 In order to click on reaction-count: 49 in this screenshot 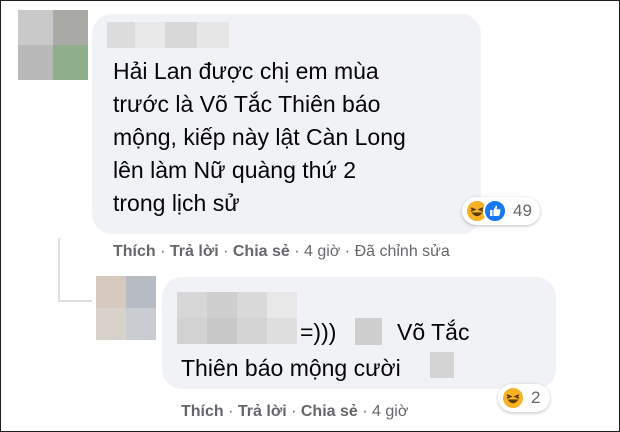, I will do `click(522, 210)`.